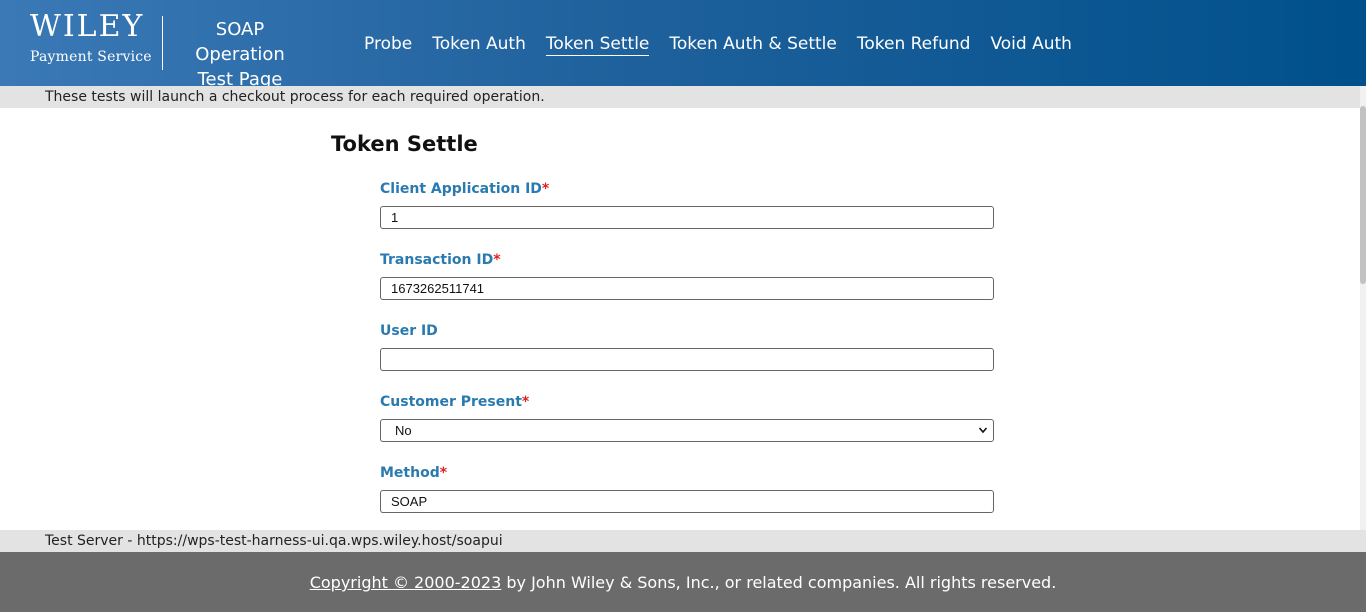 The height and width of the screenshot is (612, 1366). I want to click on nav-token-settle: Token Settle, so click(597, 44).